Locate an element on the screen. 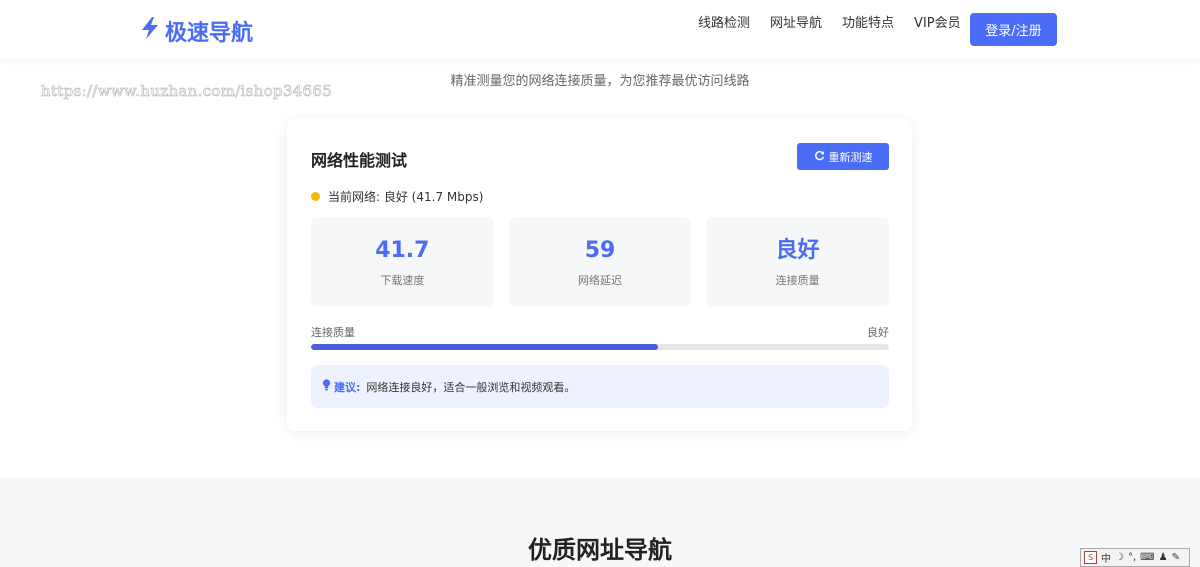  stat-latency: 59 网络延迟 is located at coordinates (600, 261).